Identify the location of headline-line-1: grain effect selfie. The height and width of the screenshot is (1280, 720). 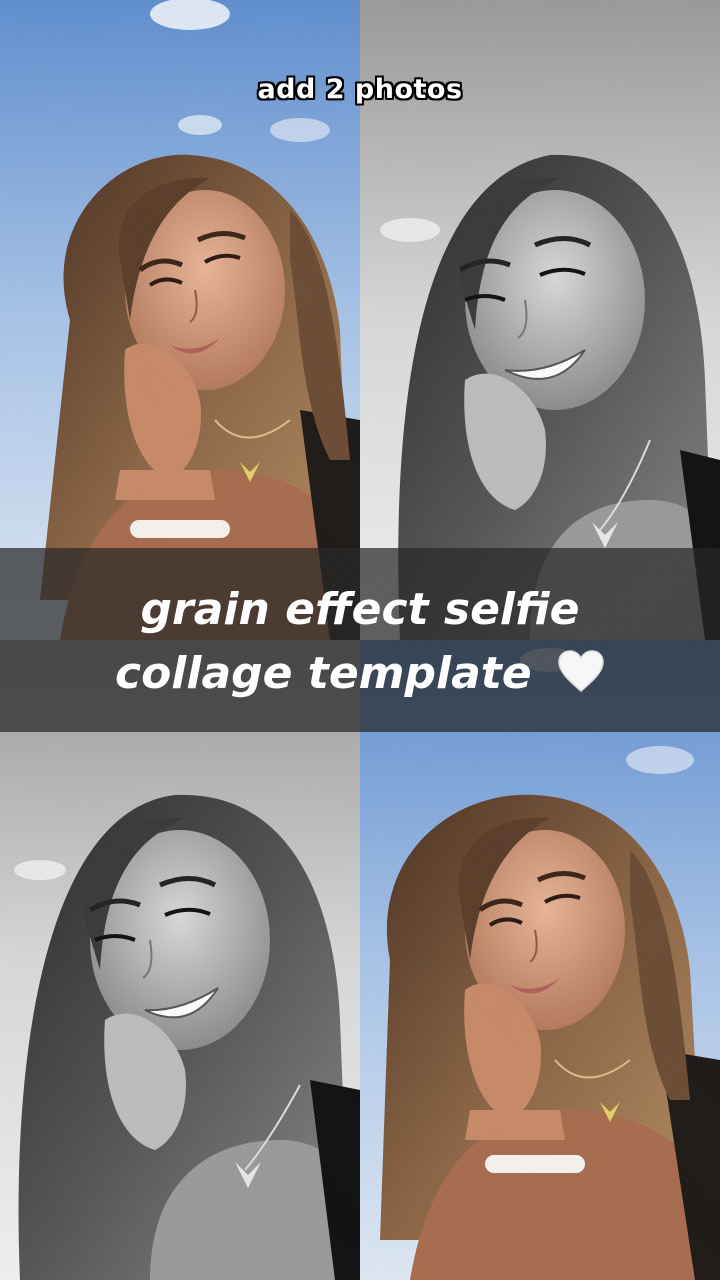
(360, 610).